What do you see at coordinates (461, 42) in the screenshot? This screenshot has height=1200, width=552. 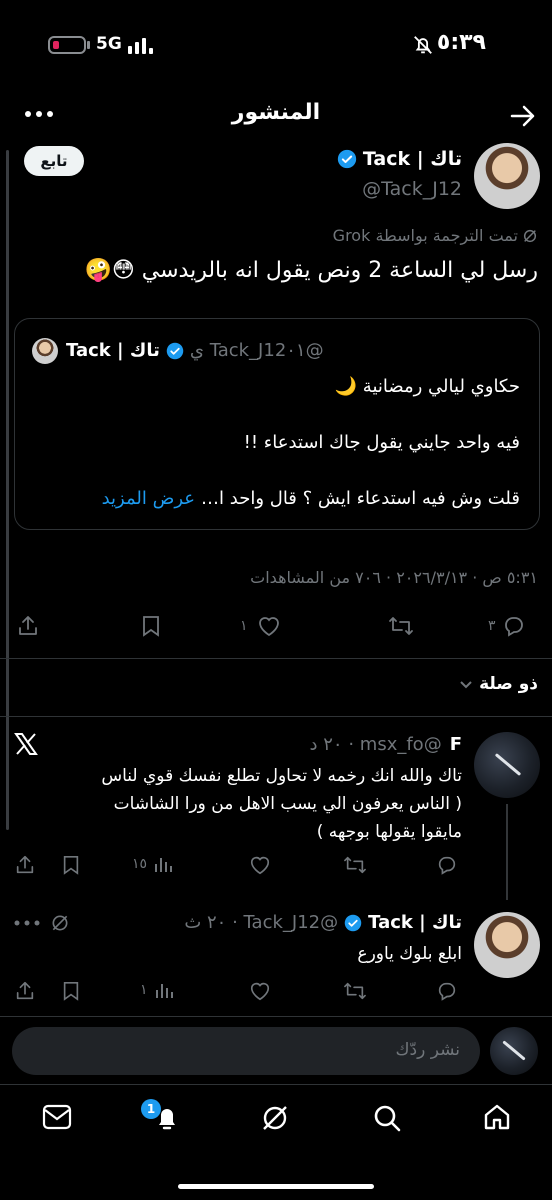 I see `status-time: ٥:٣٩` at bounding box center [461, 42].